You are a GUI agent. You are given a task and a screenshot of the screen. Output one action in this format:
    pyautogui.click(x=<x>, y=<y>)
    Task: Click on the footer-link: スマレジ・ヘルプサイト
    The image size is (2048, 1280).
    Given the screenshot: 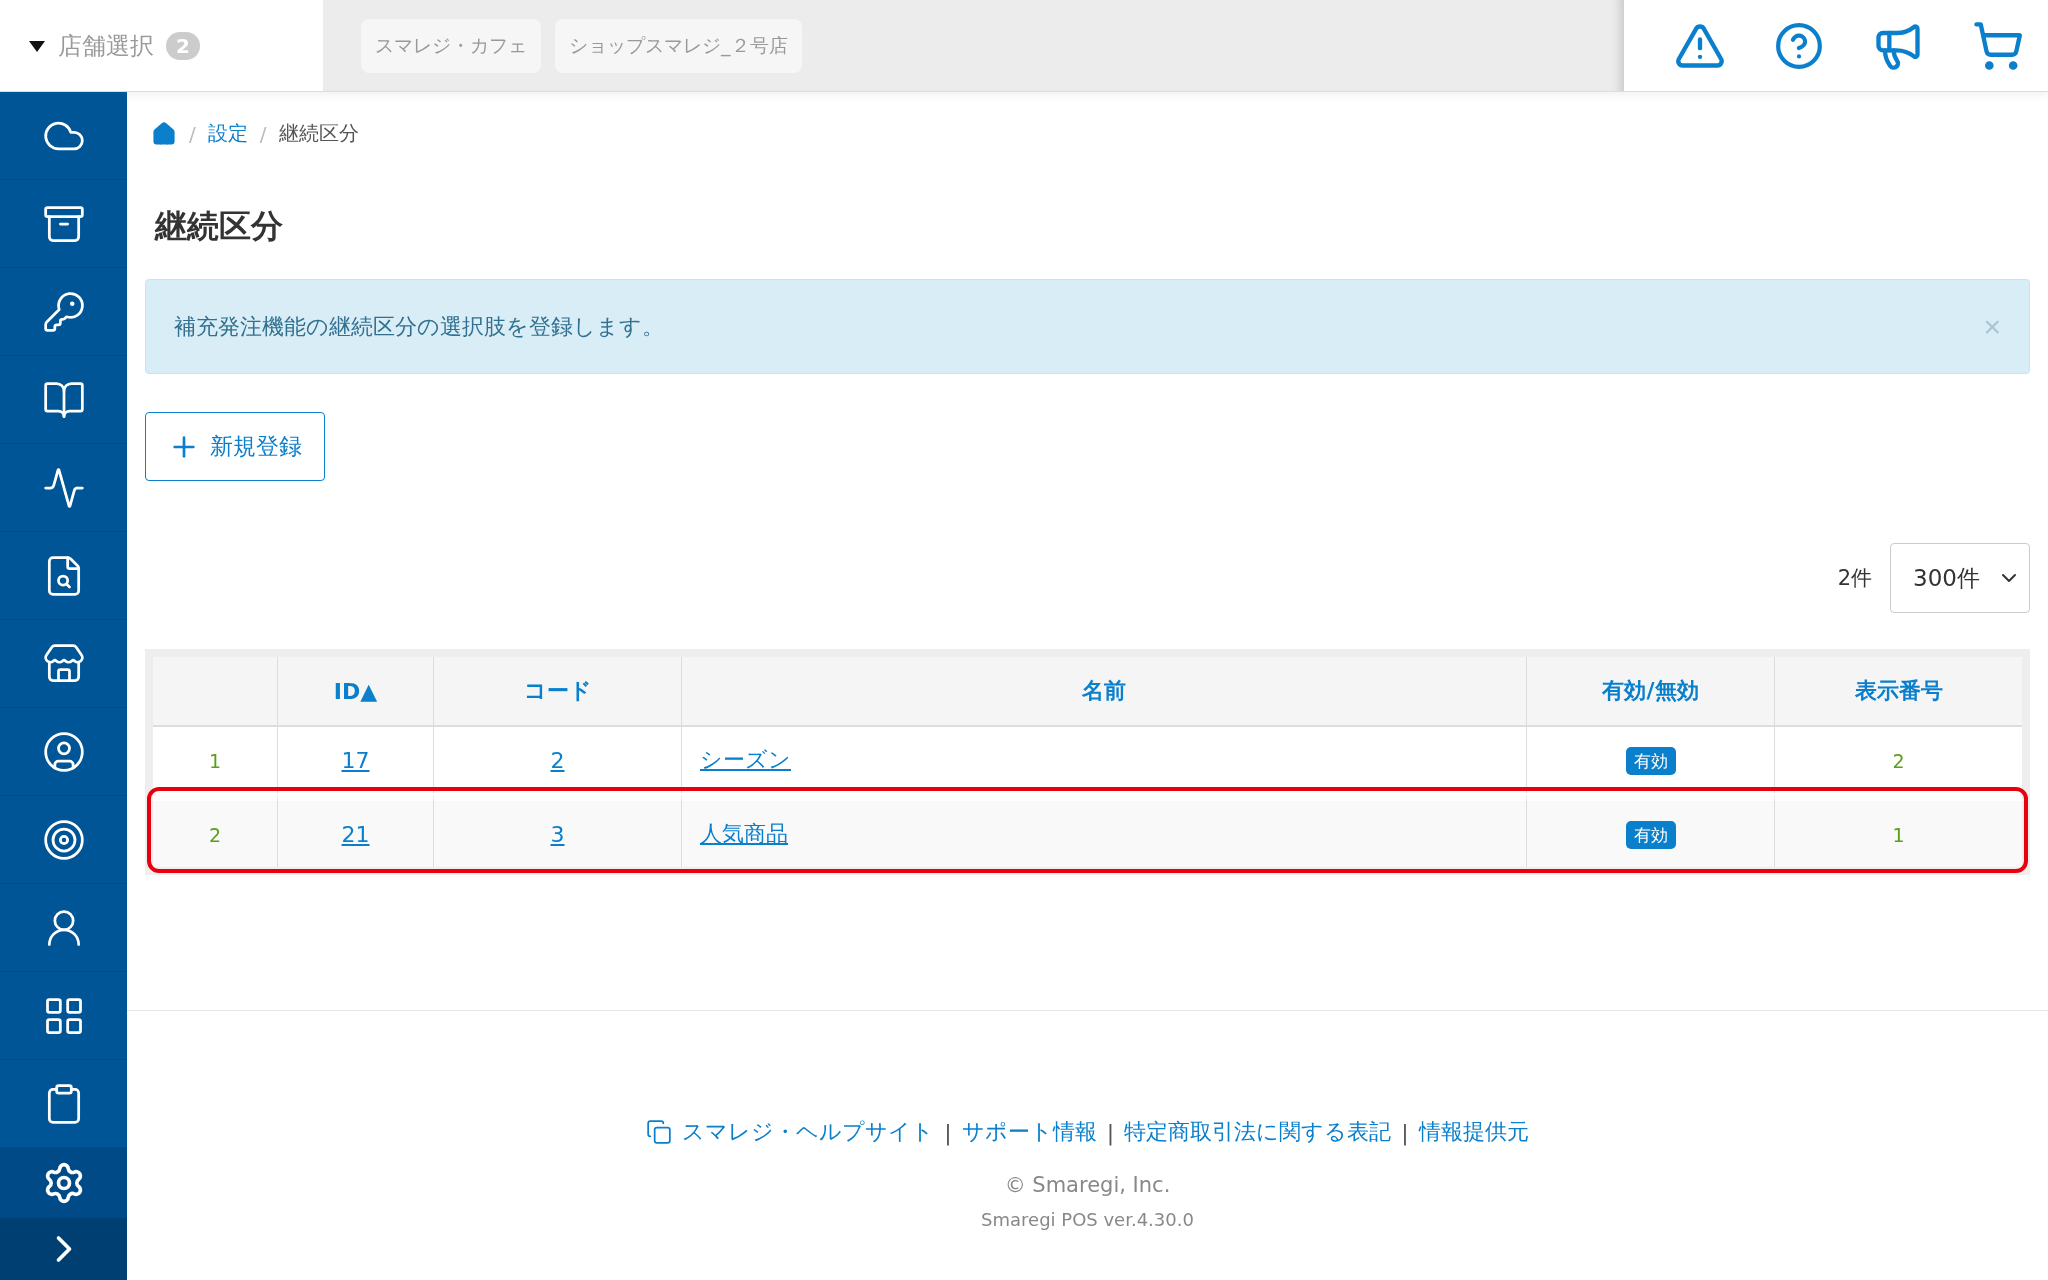 What is the action you would take?
    pyautogui.click(x=808, y=1132)
    